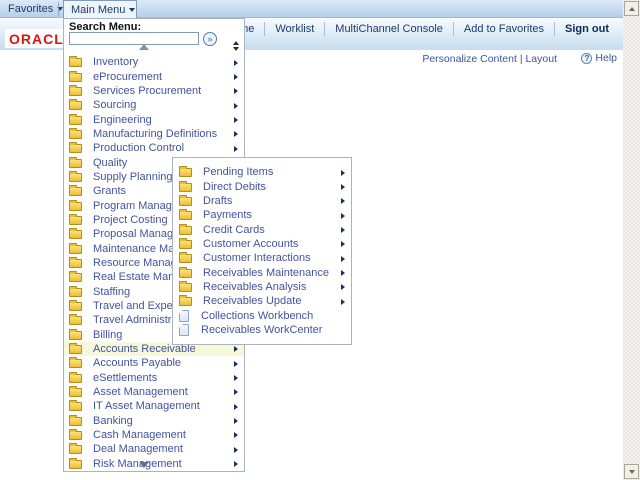  I want to click on main-menu-item: Services Procurement, so click(154, 91).